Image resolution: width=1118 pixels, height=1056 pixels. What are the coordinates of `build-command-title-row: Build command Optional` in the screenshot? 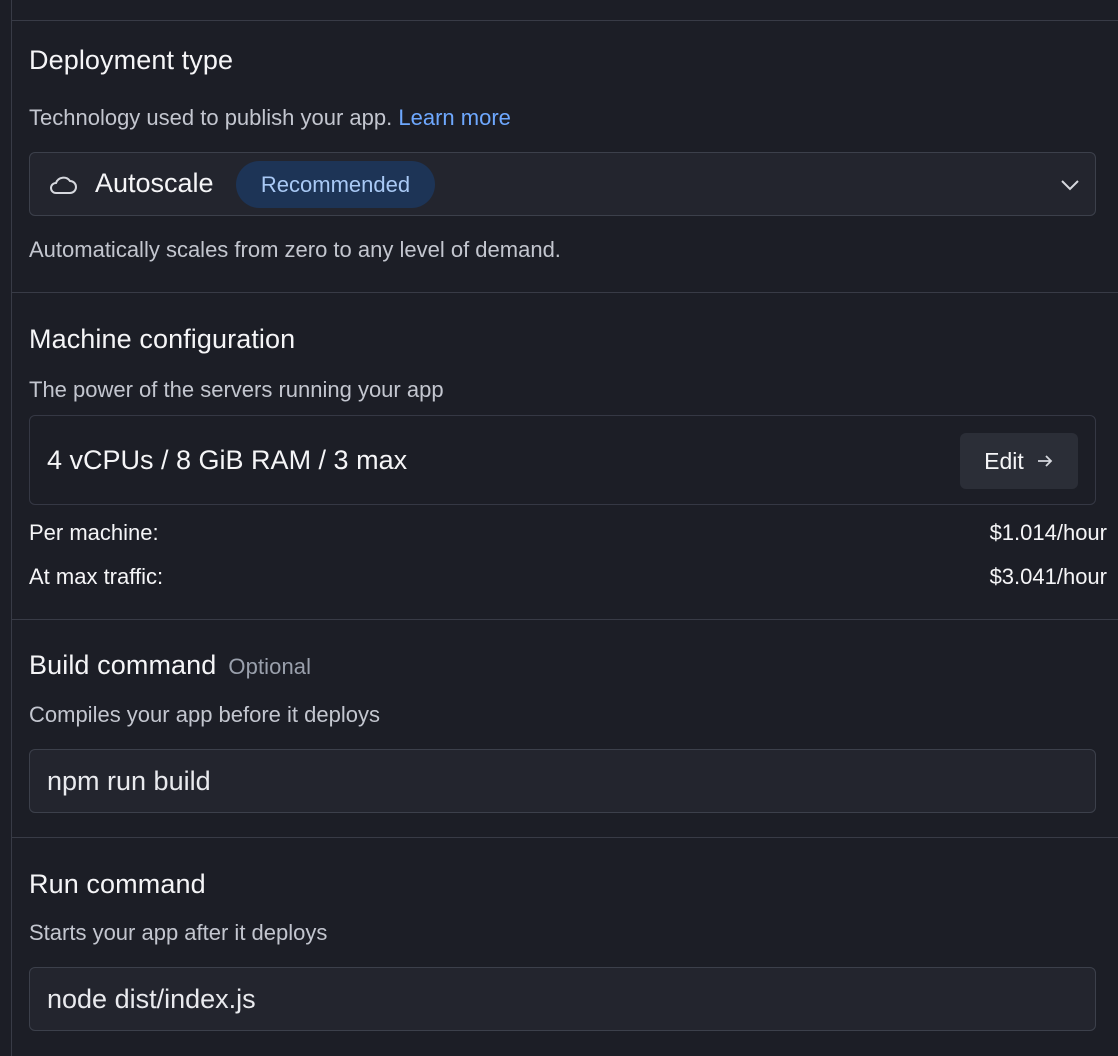 It's located at (170, 665).